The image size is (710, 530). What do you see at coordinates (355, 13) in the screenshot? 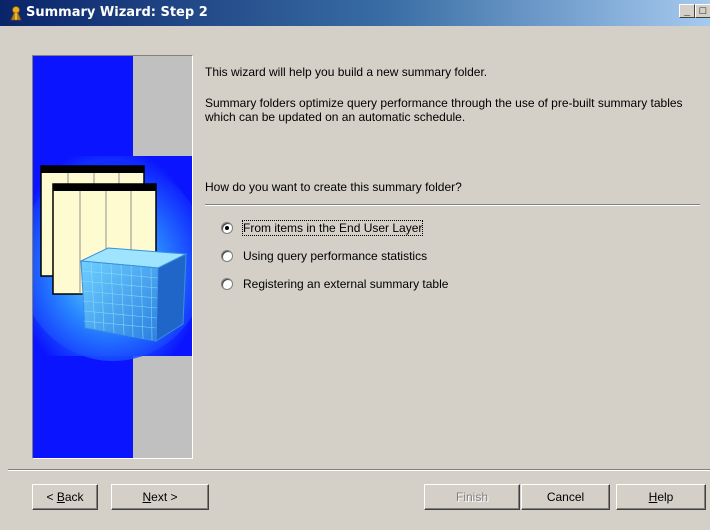
I see `title-bar: Summary Wizard: Step 2 _ □ ×` at bounding box center [355, 13].